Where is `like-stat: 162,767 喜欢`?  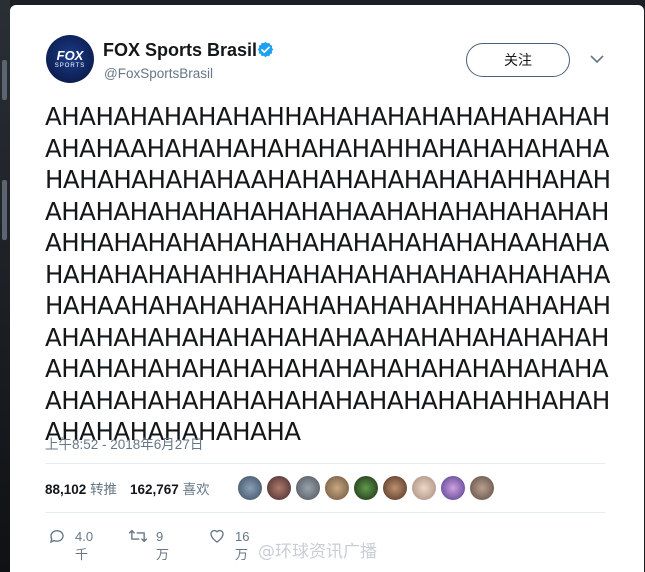
like-stat: 162,767 喜欢 is located at coordinates (170, 488).